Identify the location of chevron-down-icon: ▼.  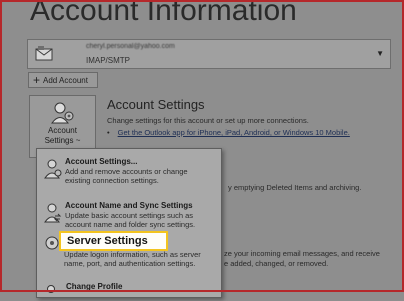
(380, 53).